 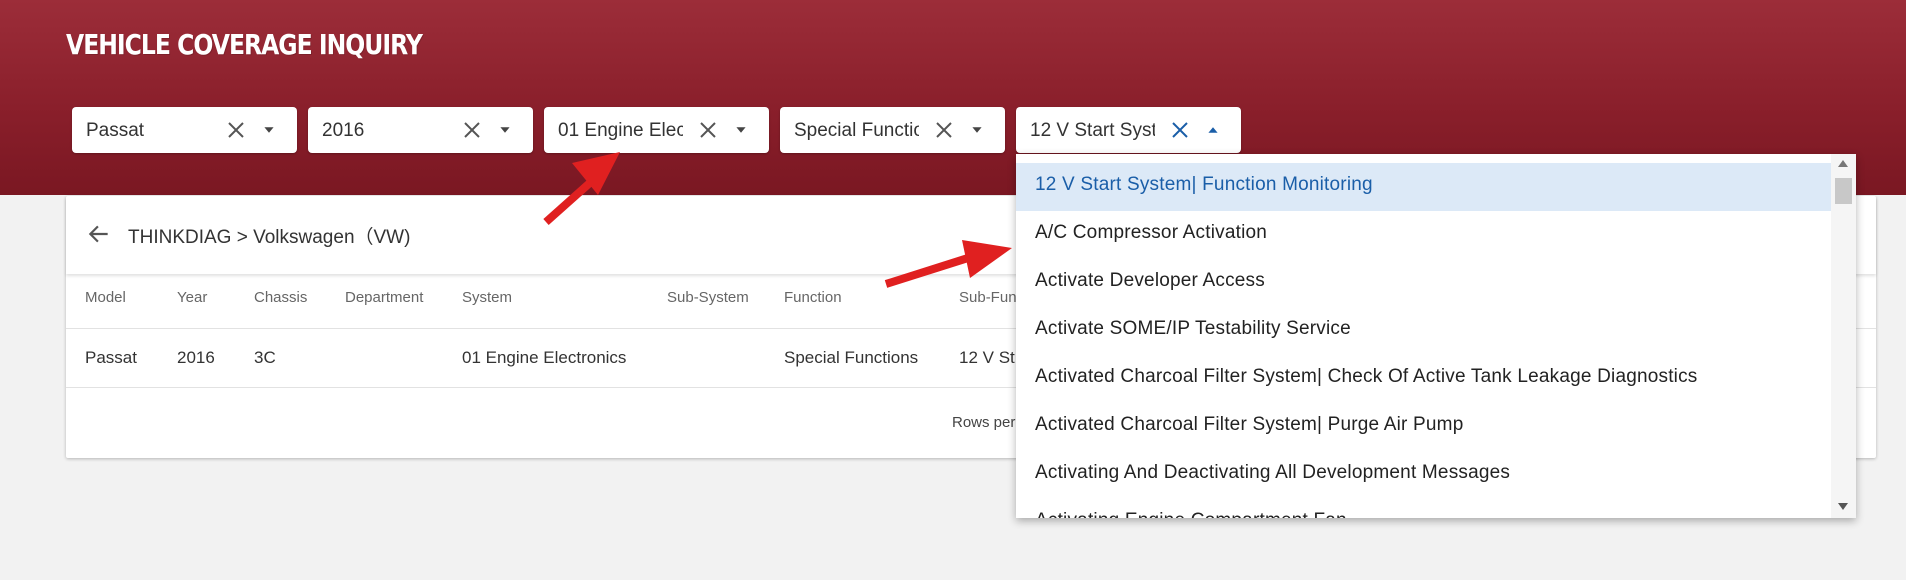 I want to click on arrow-back-icon, so click(x=99, y=234).